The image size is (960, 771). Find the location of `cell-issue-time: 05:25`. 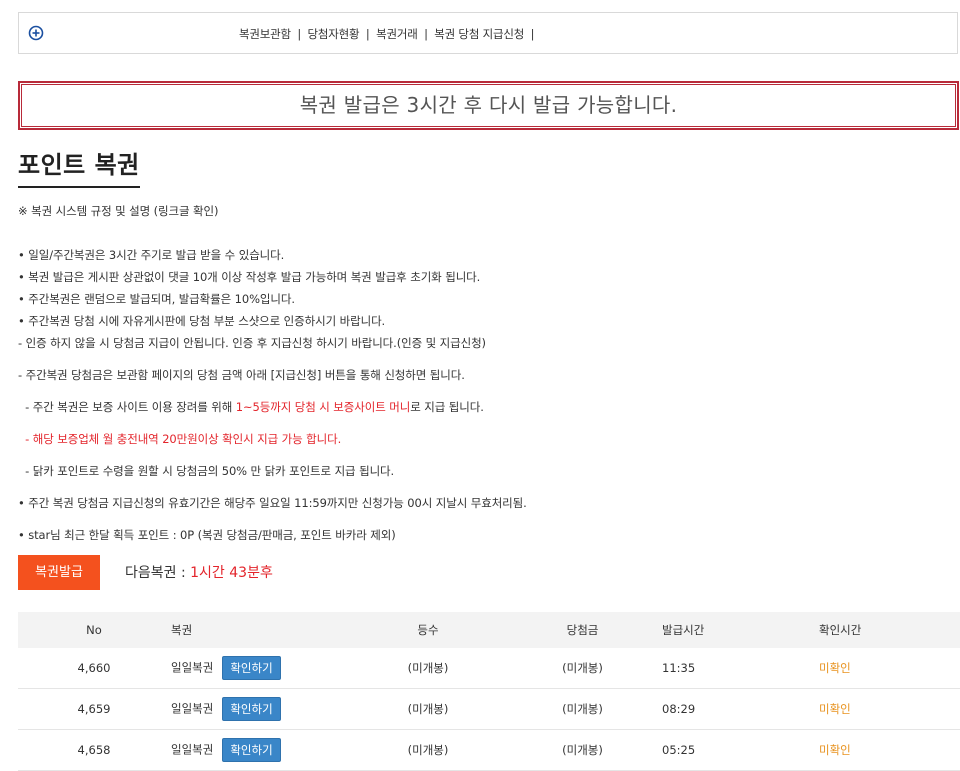

cell-issue-time: 05:25 is located at coordinates (739, 750).